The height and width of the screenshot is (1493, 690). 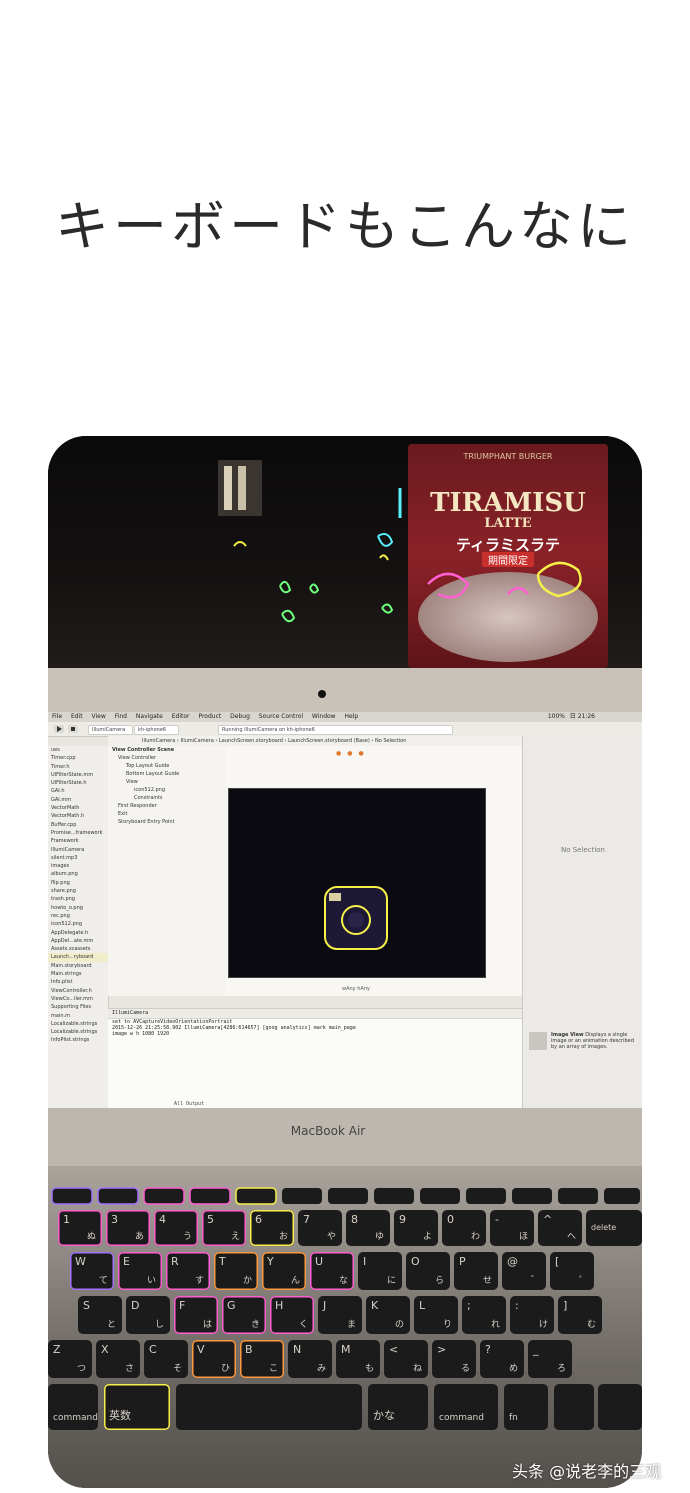 What do you see at coordinates (390, 741) in the screenshot?
I see `jump-bar-item: No Selection` at bounding box center [390, 741].